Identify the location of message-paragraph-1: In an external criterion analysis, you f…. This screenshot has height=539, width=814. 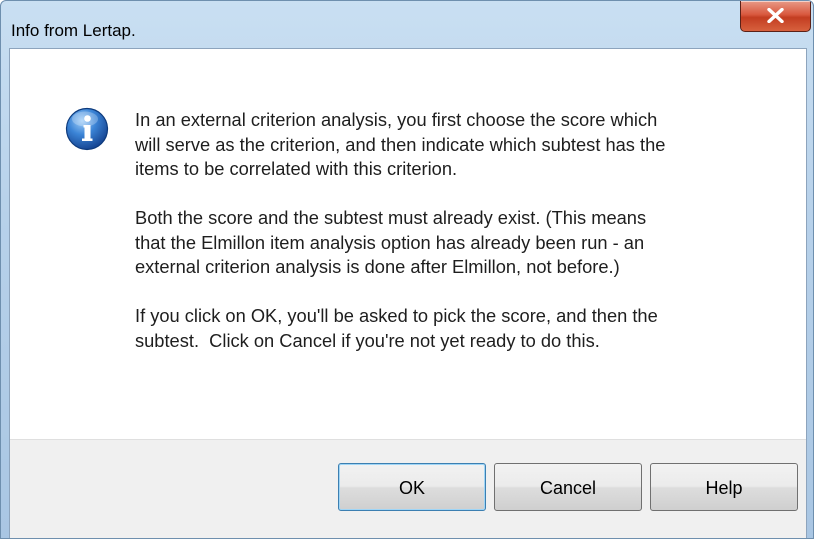
(400, 144).